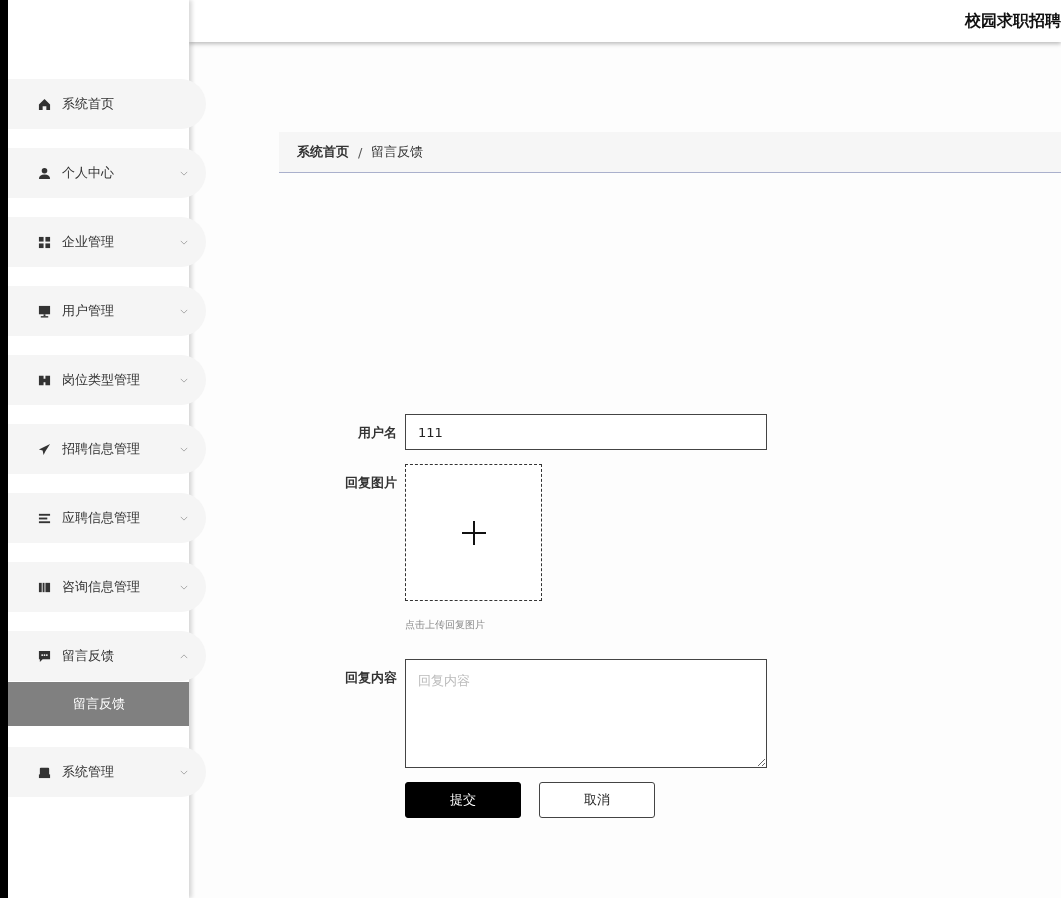 Image resolution: width=1061 pixels, height=898 pixels. Describe the element at coordinates (586, 432) in the screenshot. I see `text-field: 111` at that location.